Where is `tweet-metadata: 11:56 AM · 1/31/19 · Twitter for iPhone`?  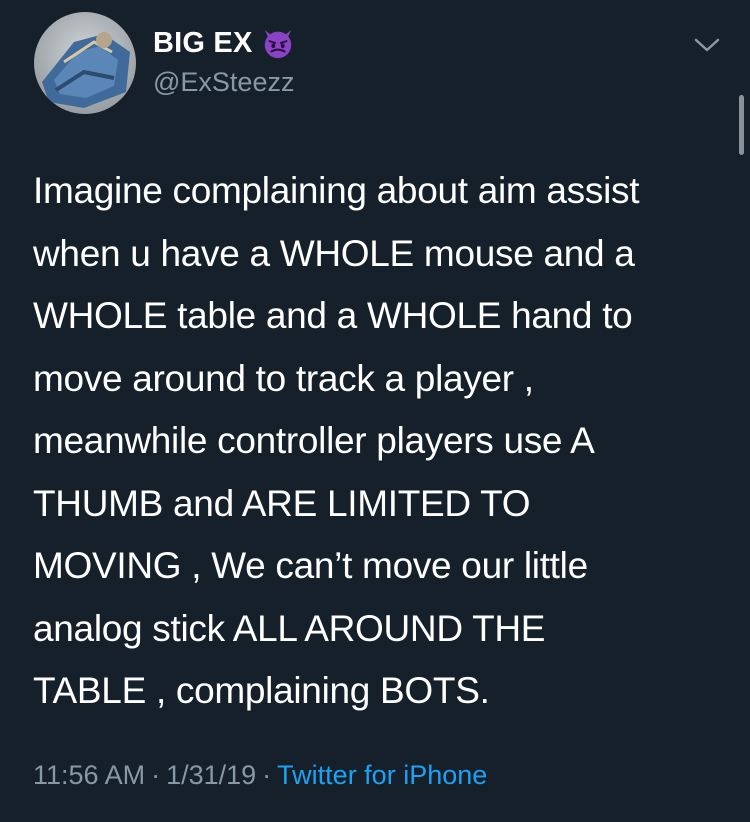 tweet-metadata: 11:56 AM · 1/31/19 · Twitter for iPhone is located at coordinates (260, 775).